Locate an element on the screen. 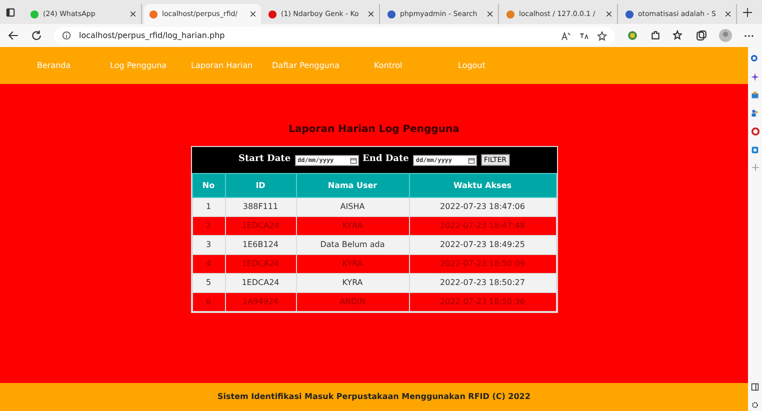 This screenshot has height=411, width=762. sparkle-icon is located at coordinates (755, 77).